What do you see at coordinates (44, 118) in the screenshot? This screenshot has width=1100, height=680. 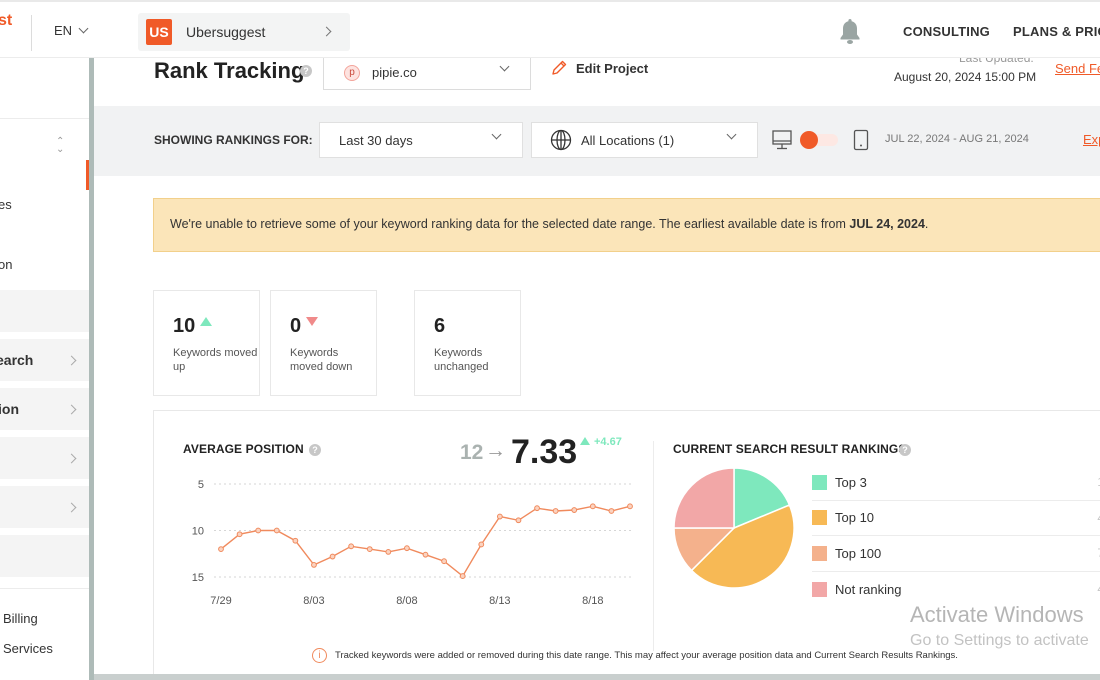 I see `sidebar-divider` at bounding box center [44, 118].